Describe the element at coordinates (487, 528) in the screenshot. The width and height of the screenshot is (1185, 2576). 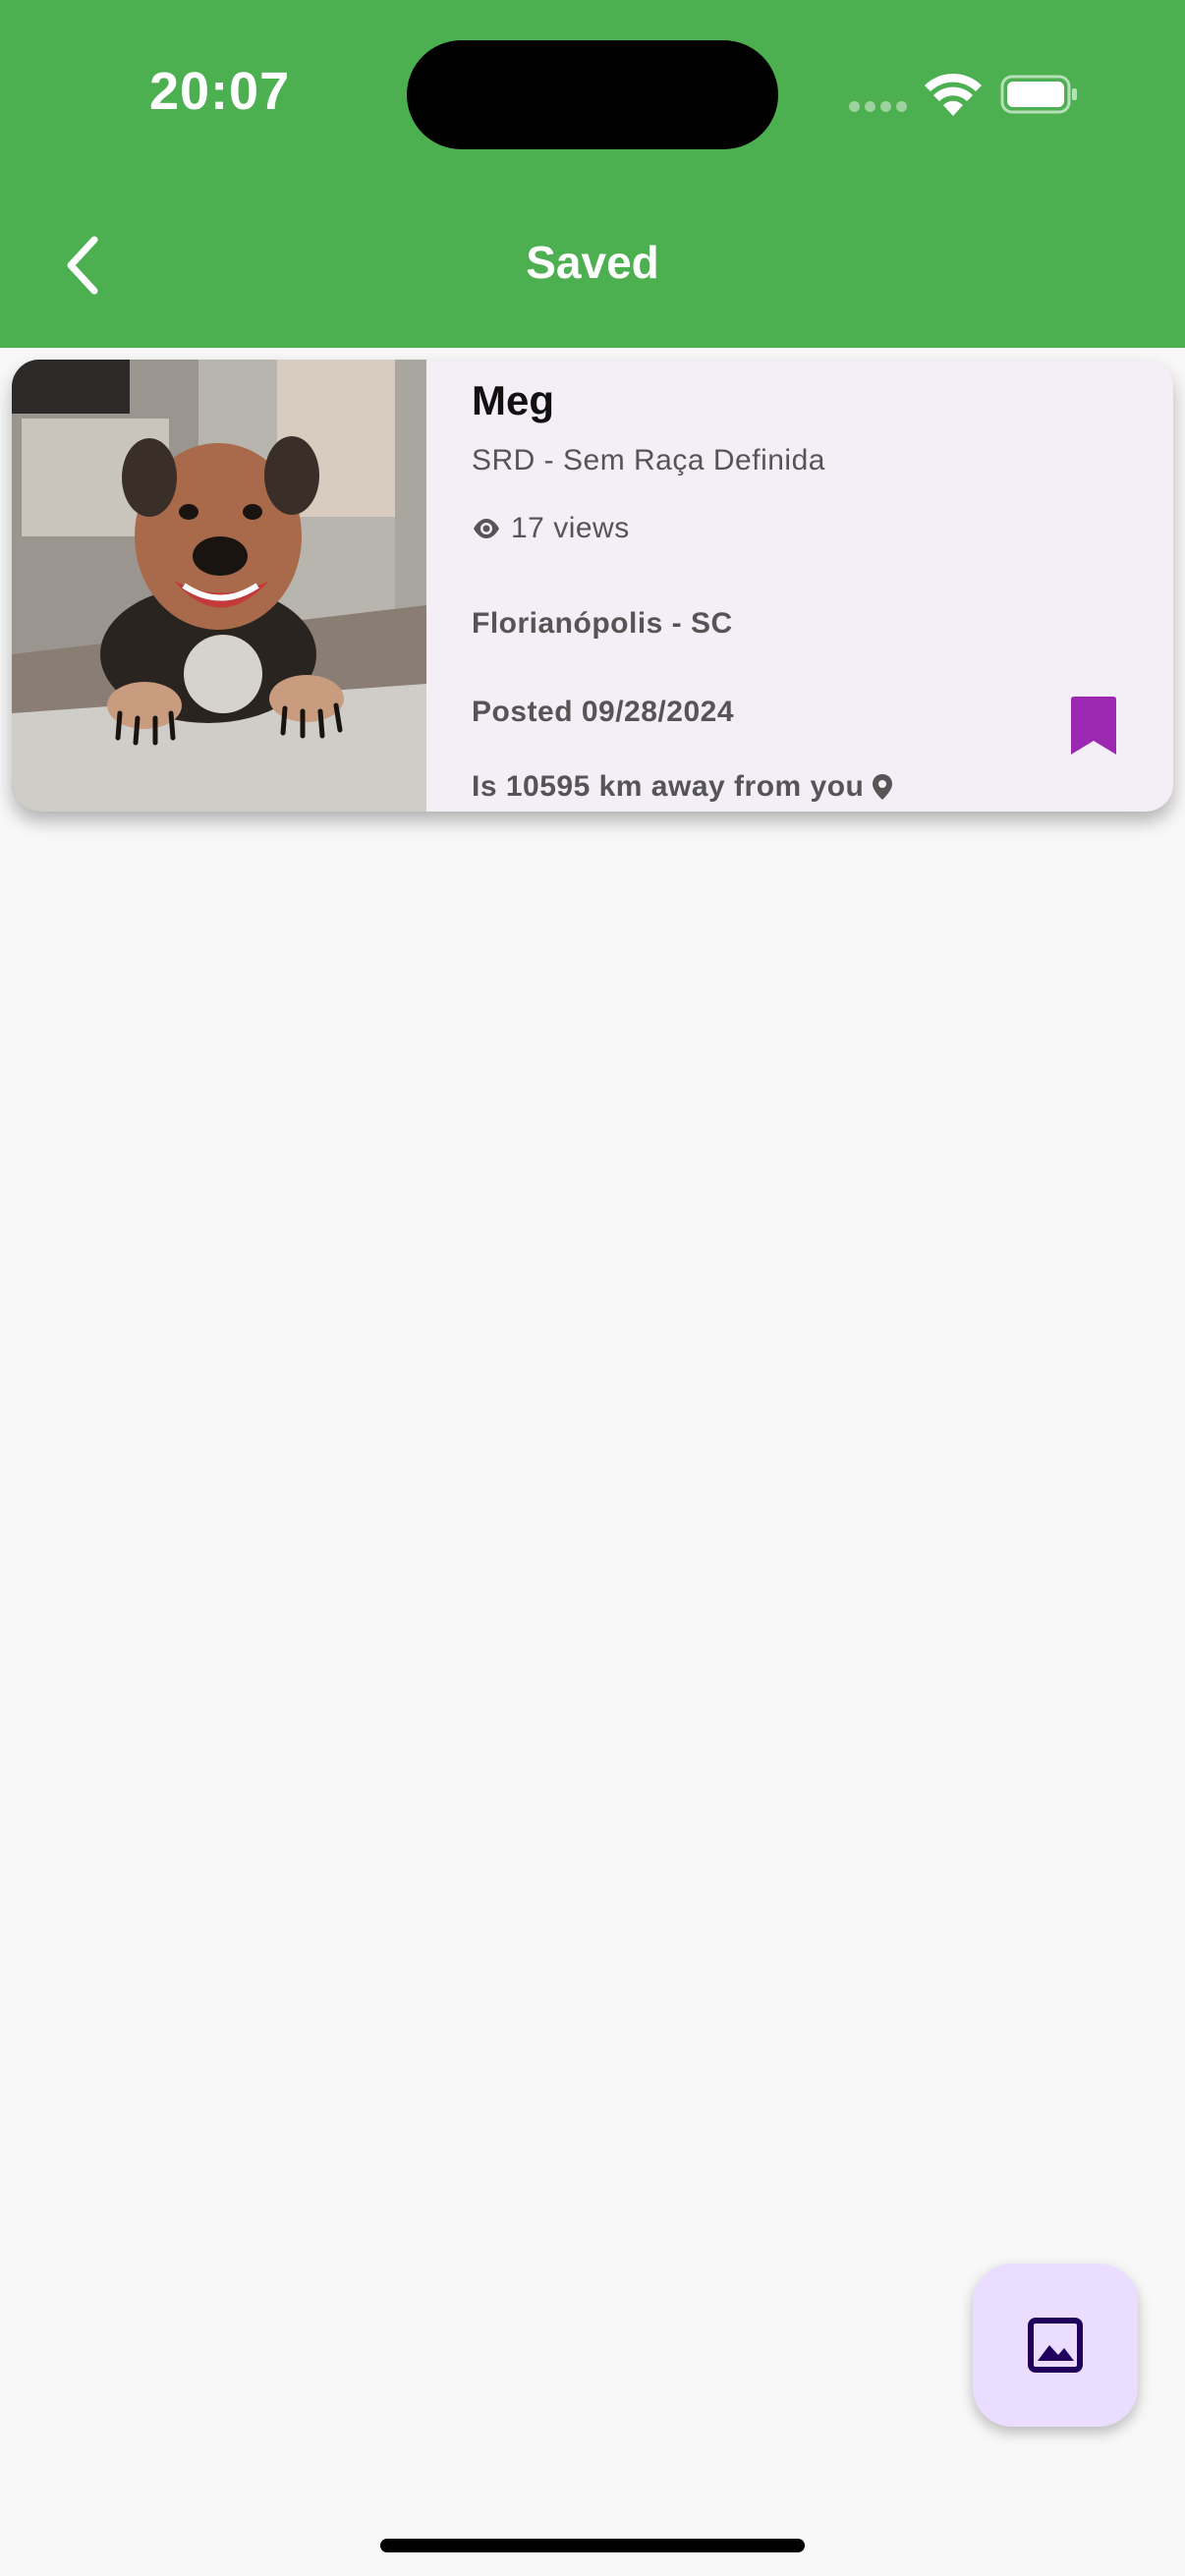
I see `eye-icon` at that location.